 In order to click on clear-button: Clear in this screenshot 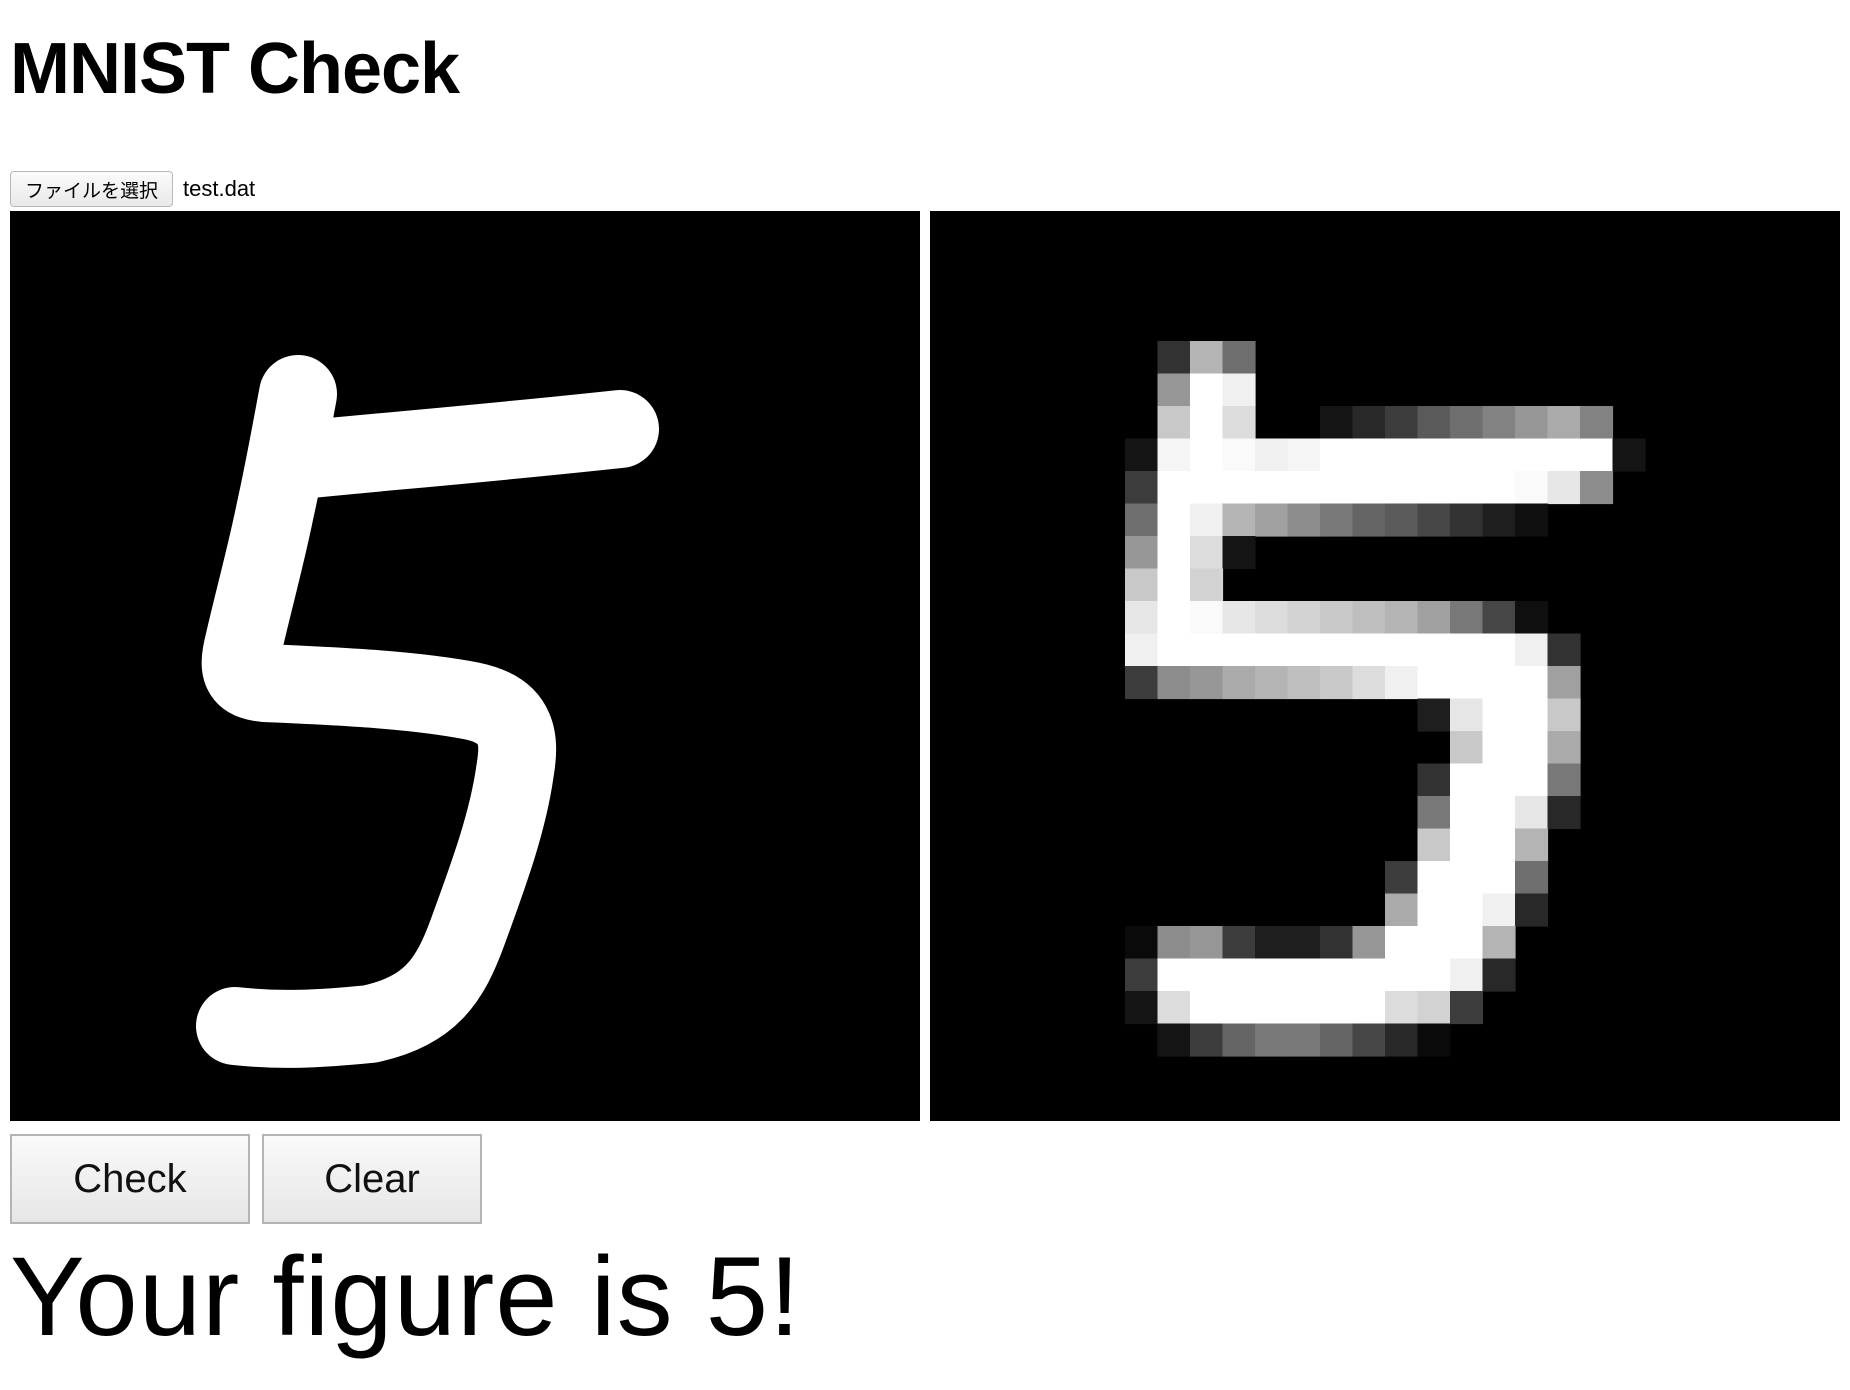, I will do `click(372, 1179)`.